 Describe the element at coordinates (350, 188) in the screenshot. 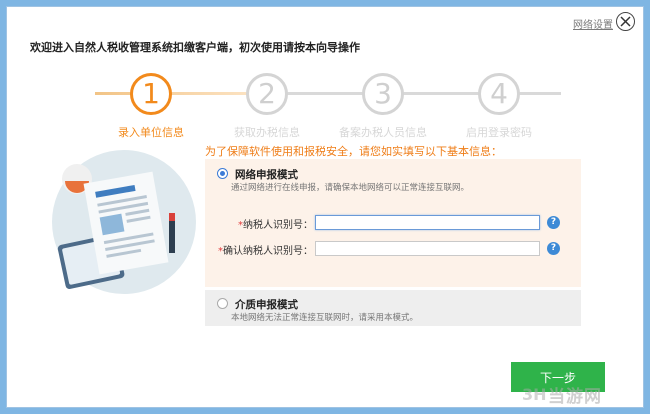

I see `online-mode-desc: 通过网络进行在线申报，请确保本地网络可以正常连接互联网。` at that location.